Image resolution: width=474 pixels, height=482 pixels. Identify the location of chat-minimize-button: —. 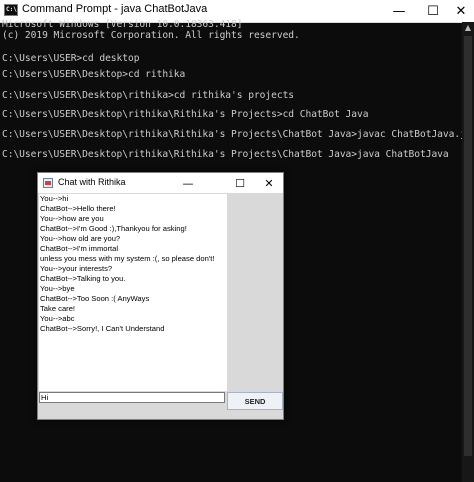
(188, 183).